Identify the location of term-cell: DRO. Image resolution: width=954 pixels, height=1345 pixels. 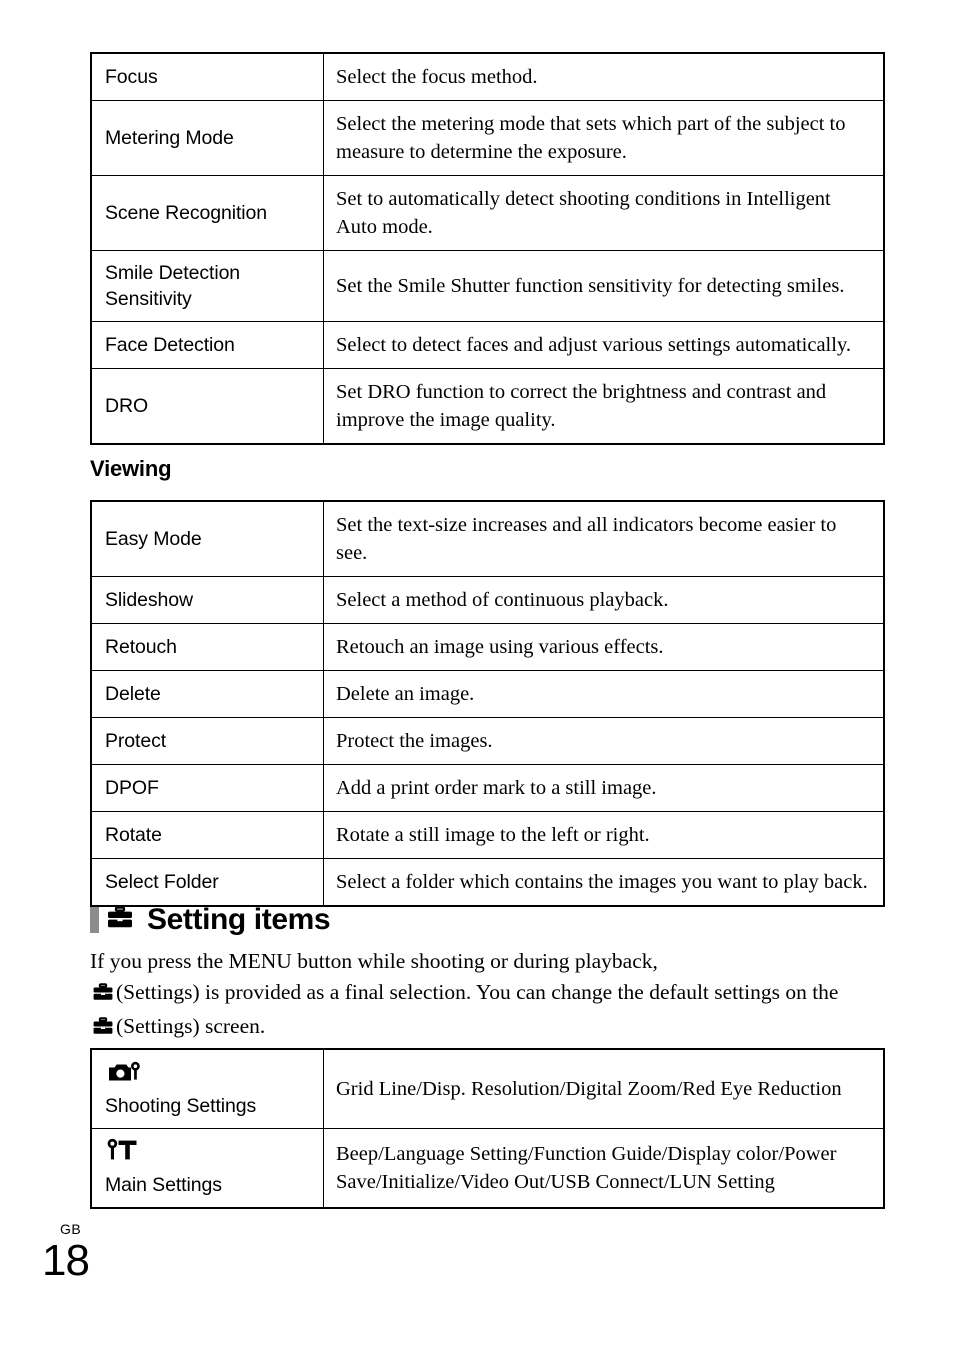
(207, 406).